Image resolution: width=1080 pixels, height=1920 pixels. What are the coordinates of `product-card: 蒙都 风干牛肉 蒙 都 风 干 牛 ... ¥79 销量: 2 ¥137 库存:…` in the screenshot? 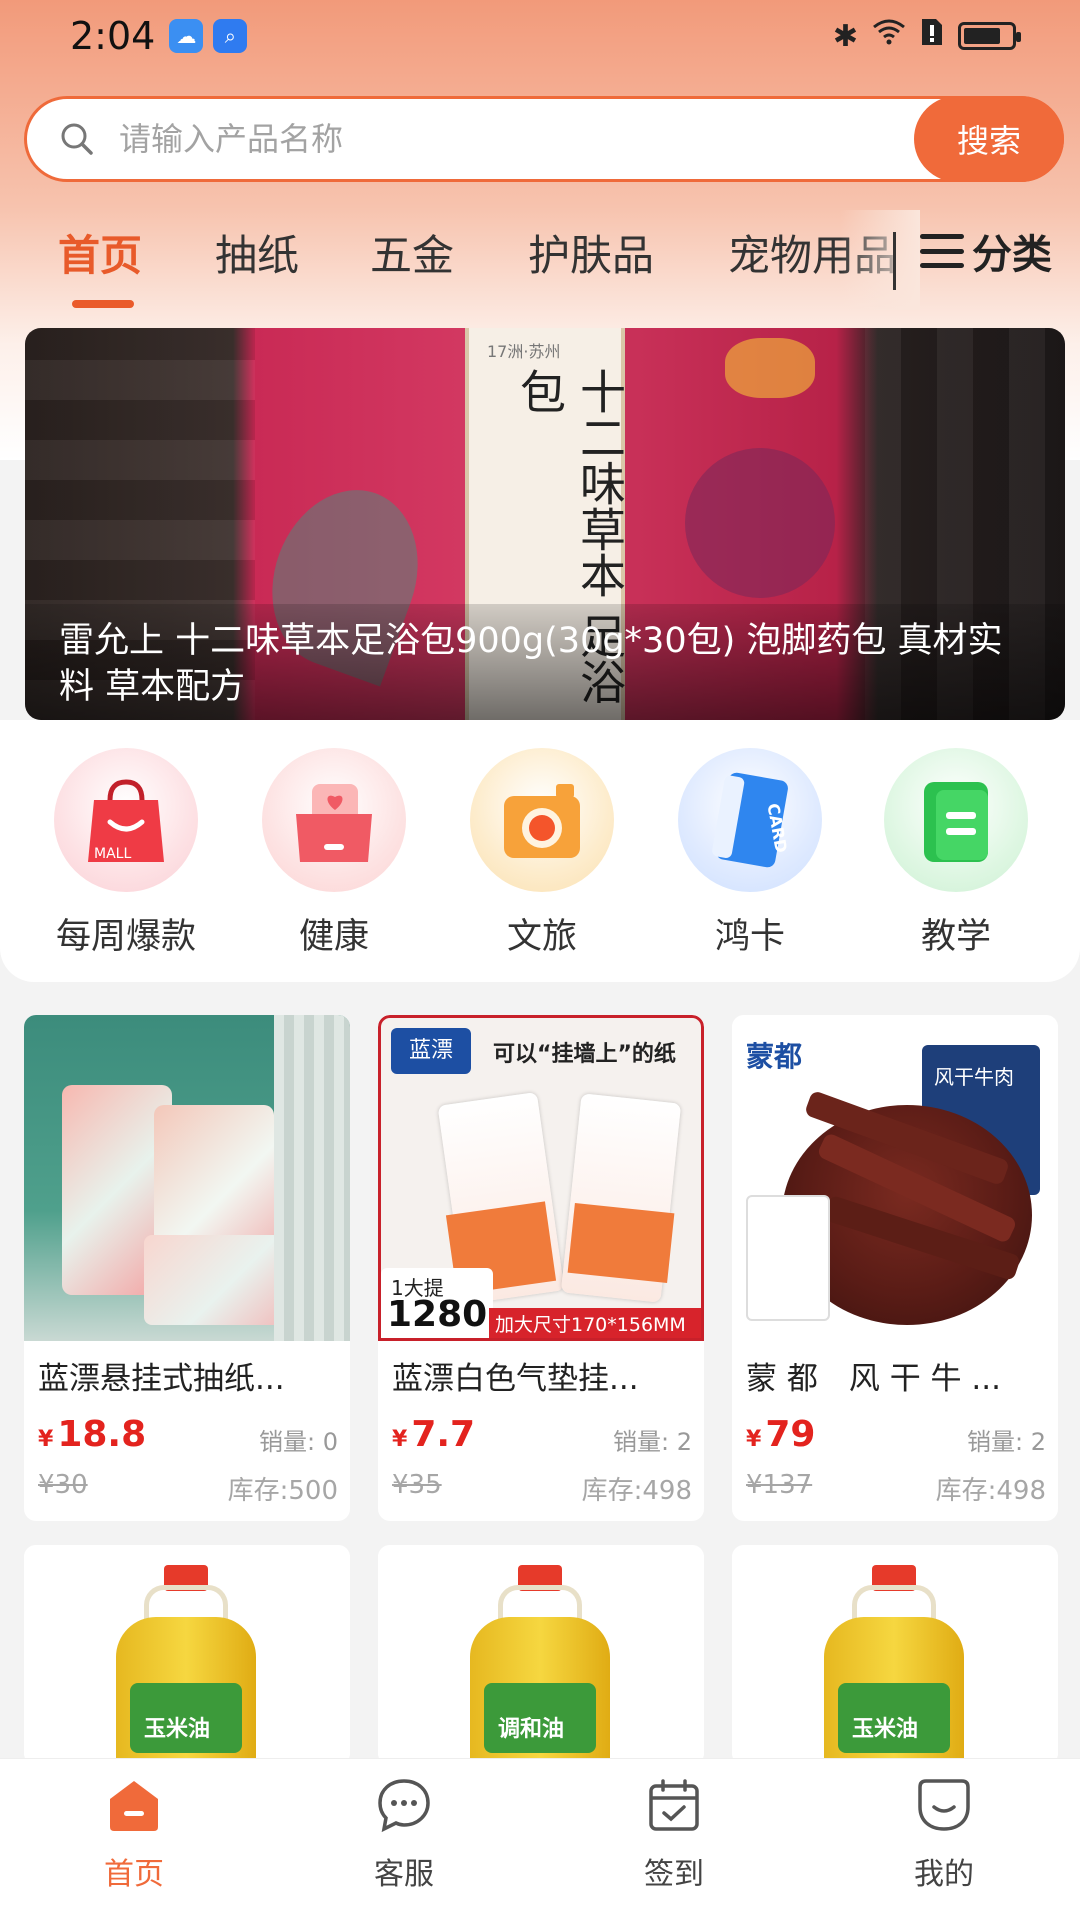 It's located at (895, 1268).